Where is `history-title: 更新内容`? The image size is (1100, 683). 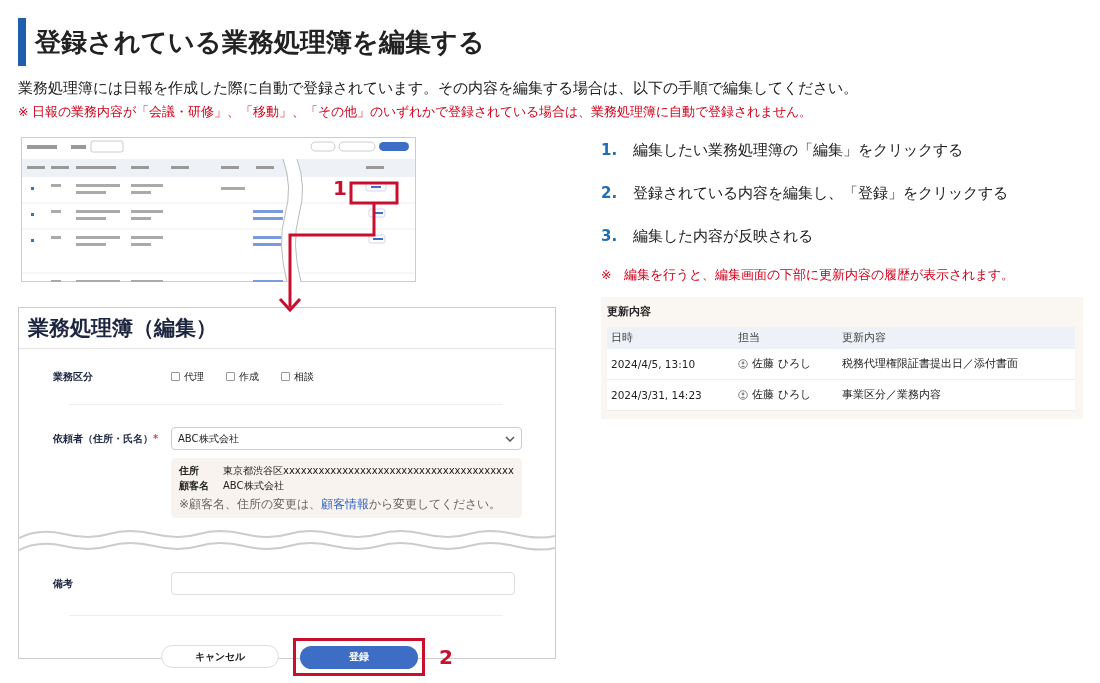
history-title: 更新内容 is located at coordinates (629, 312).